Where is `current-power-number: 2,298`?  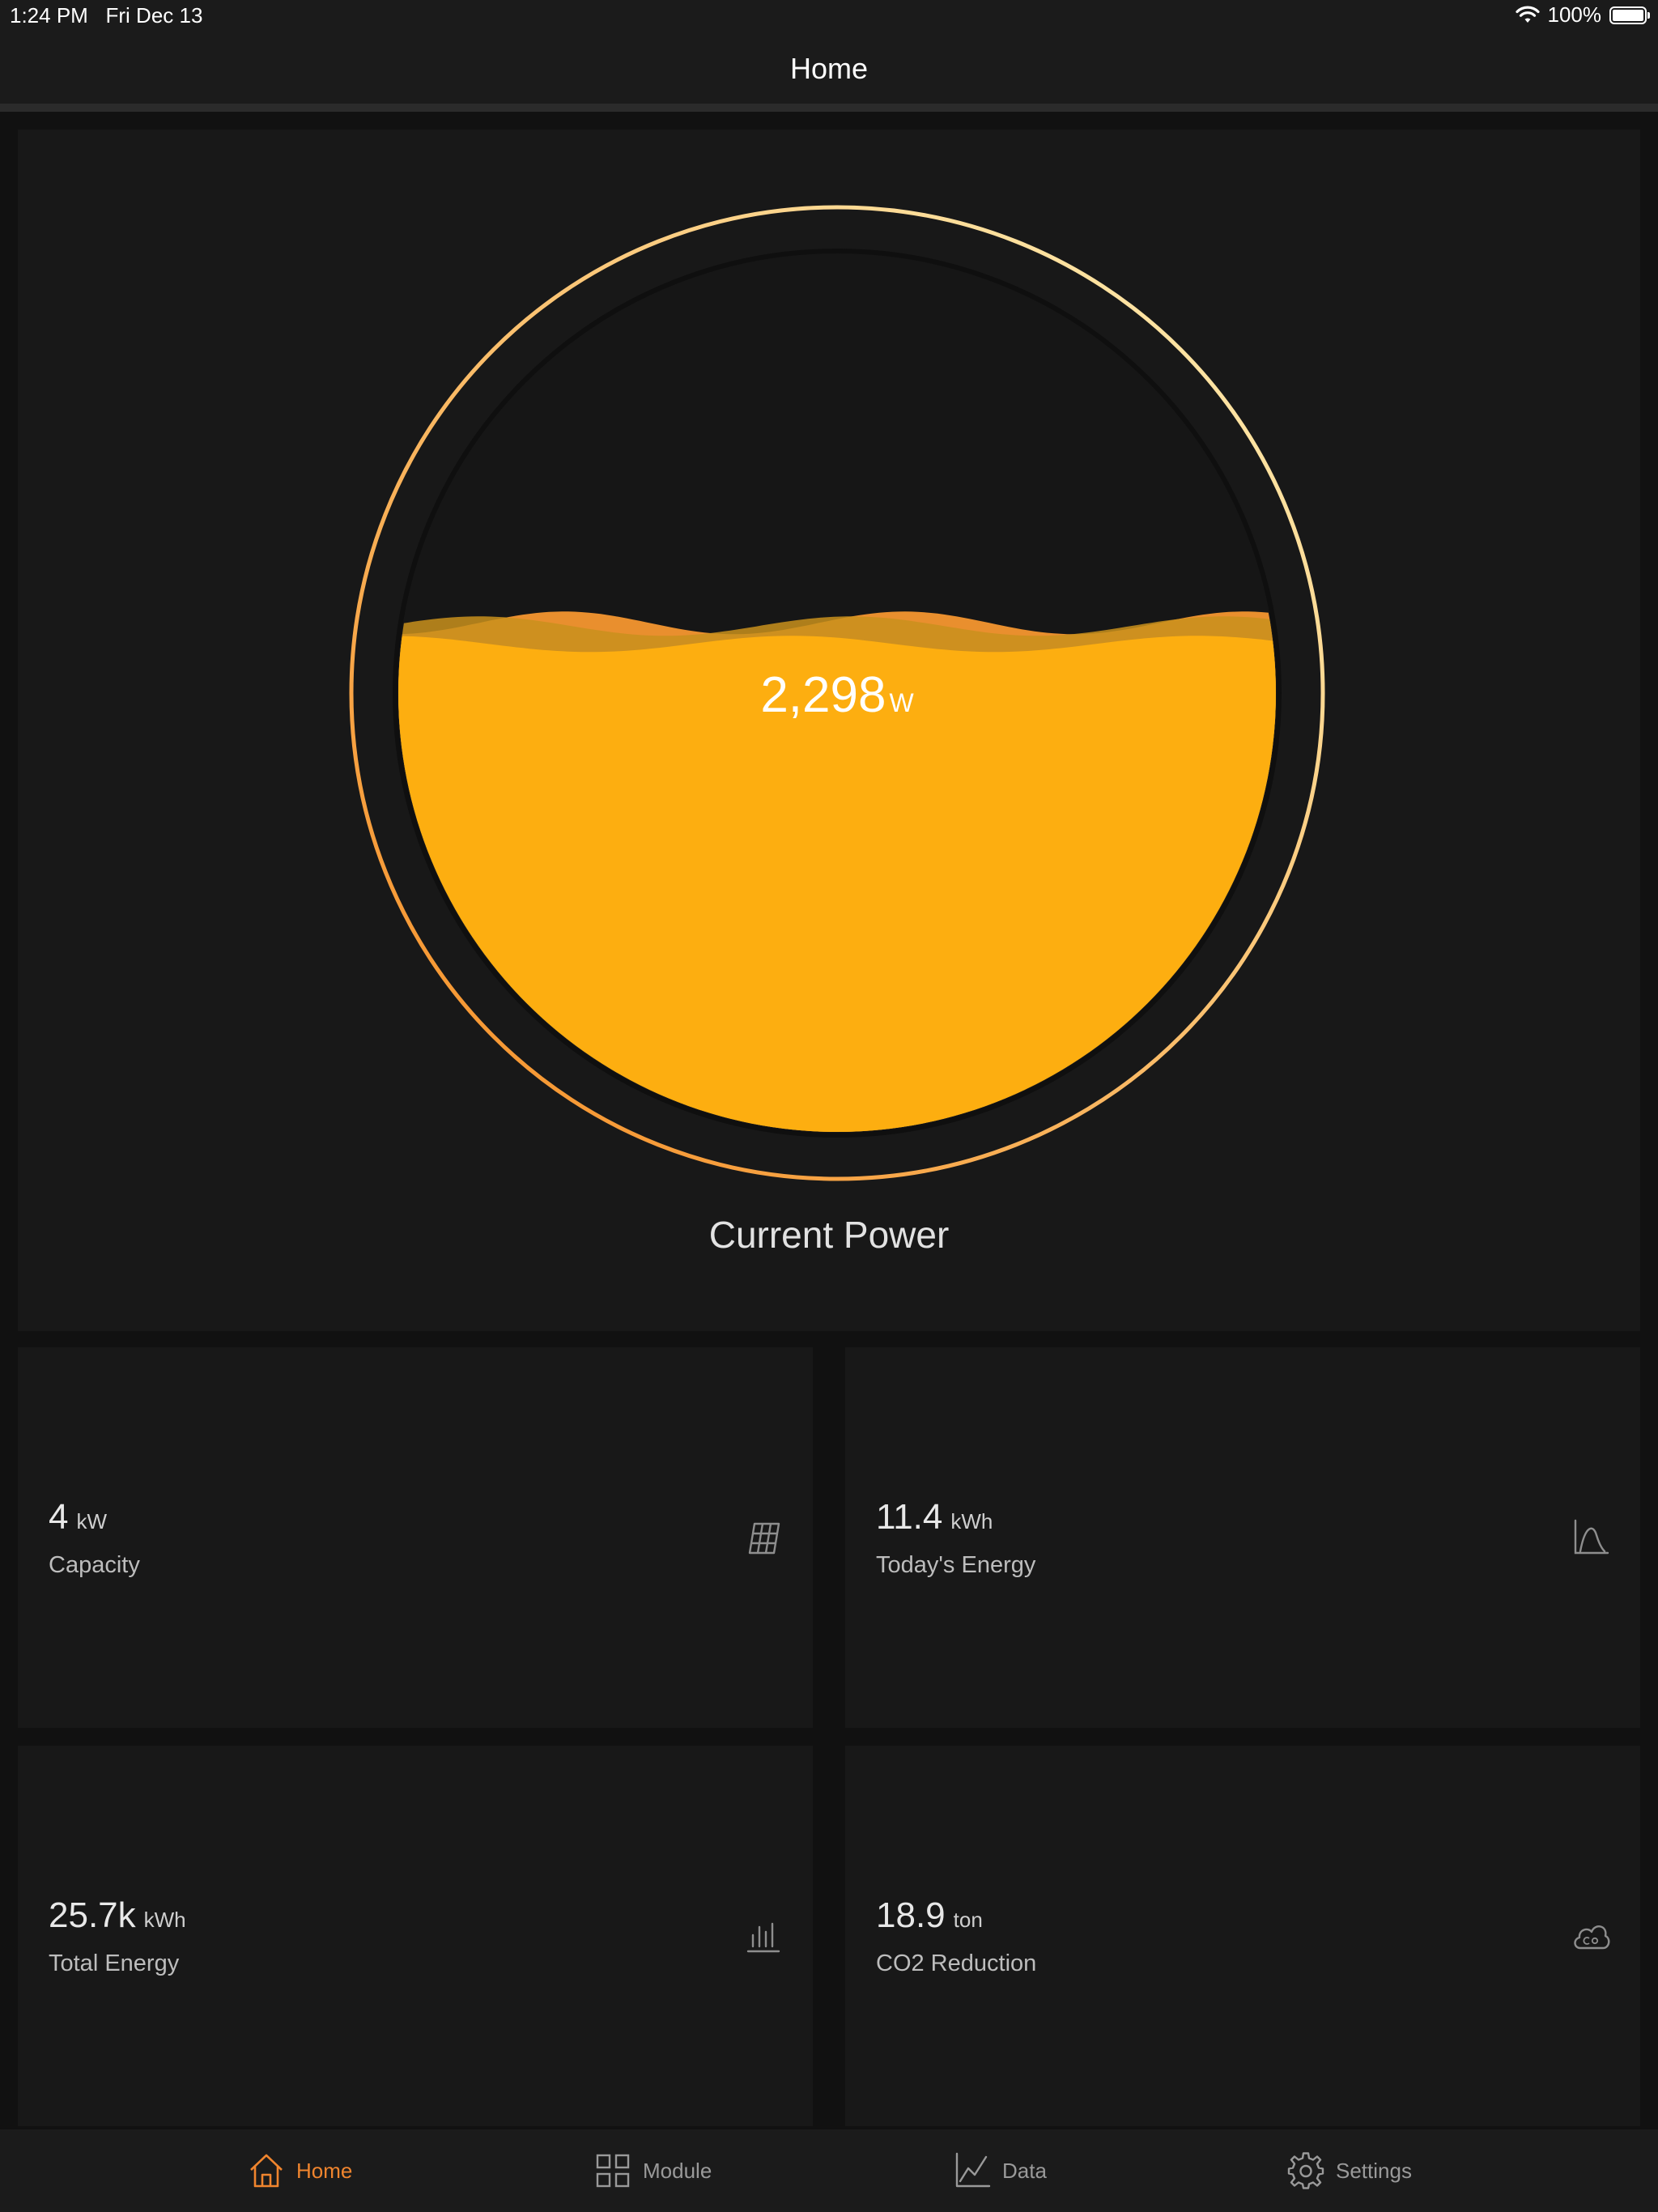 current-power-number: 2,298 is located at coordinates (823, 695).